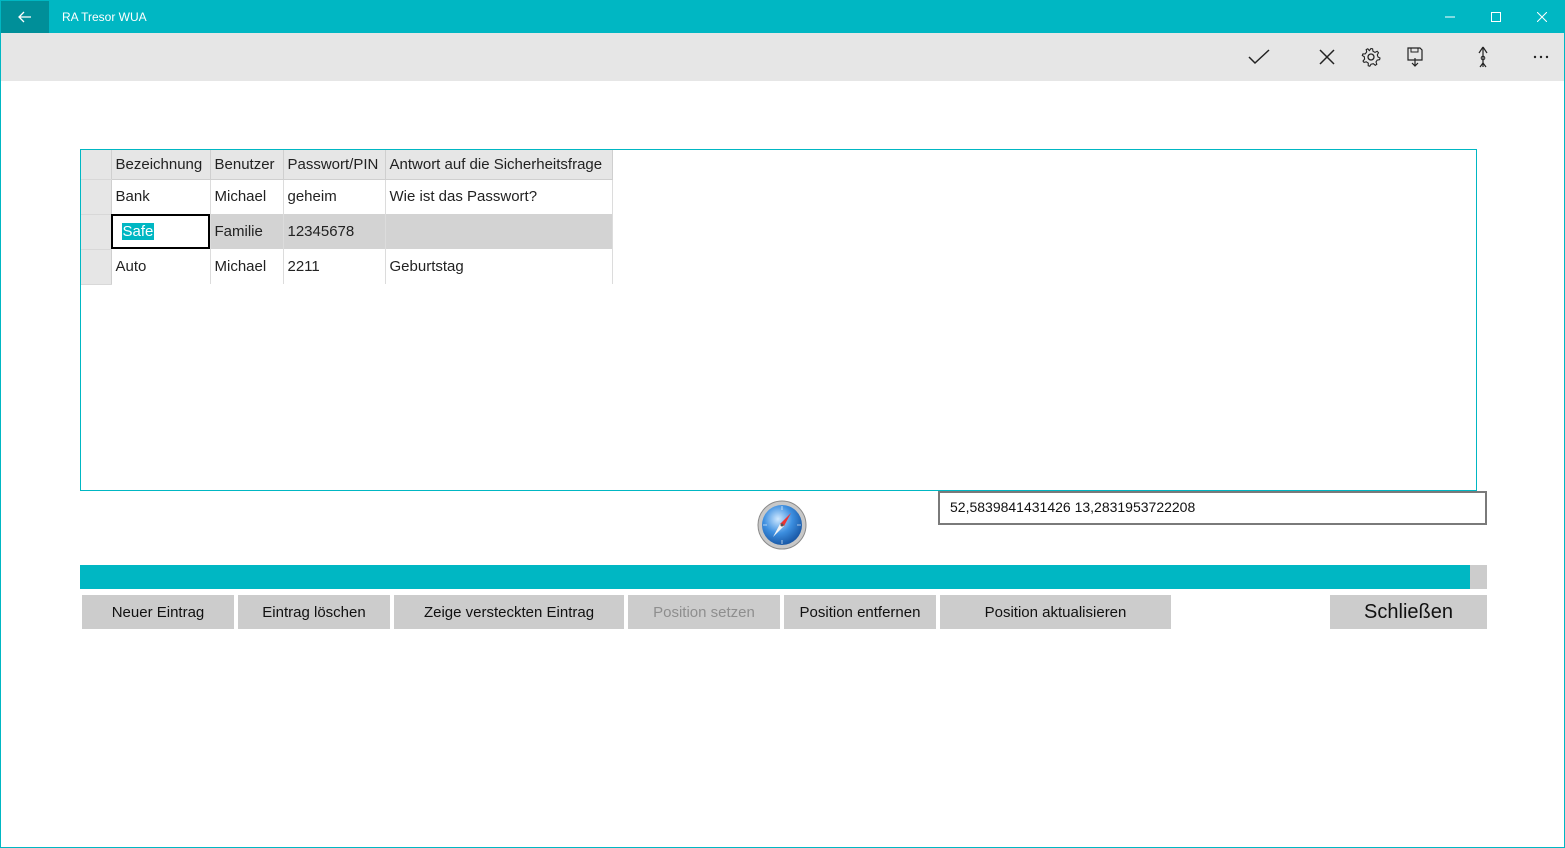  What do you see at coordinates (334, 266) in the screenshot?
I see `cell-passwort: 2211` at bounding box center [334, 266].